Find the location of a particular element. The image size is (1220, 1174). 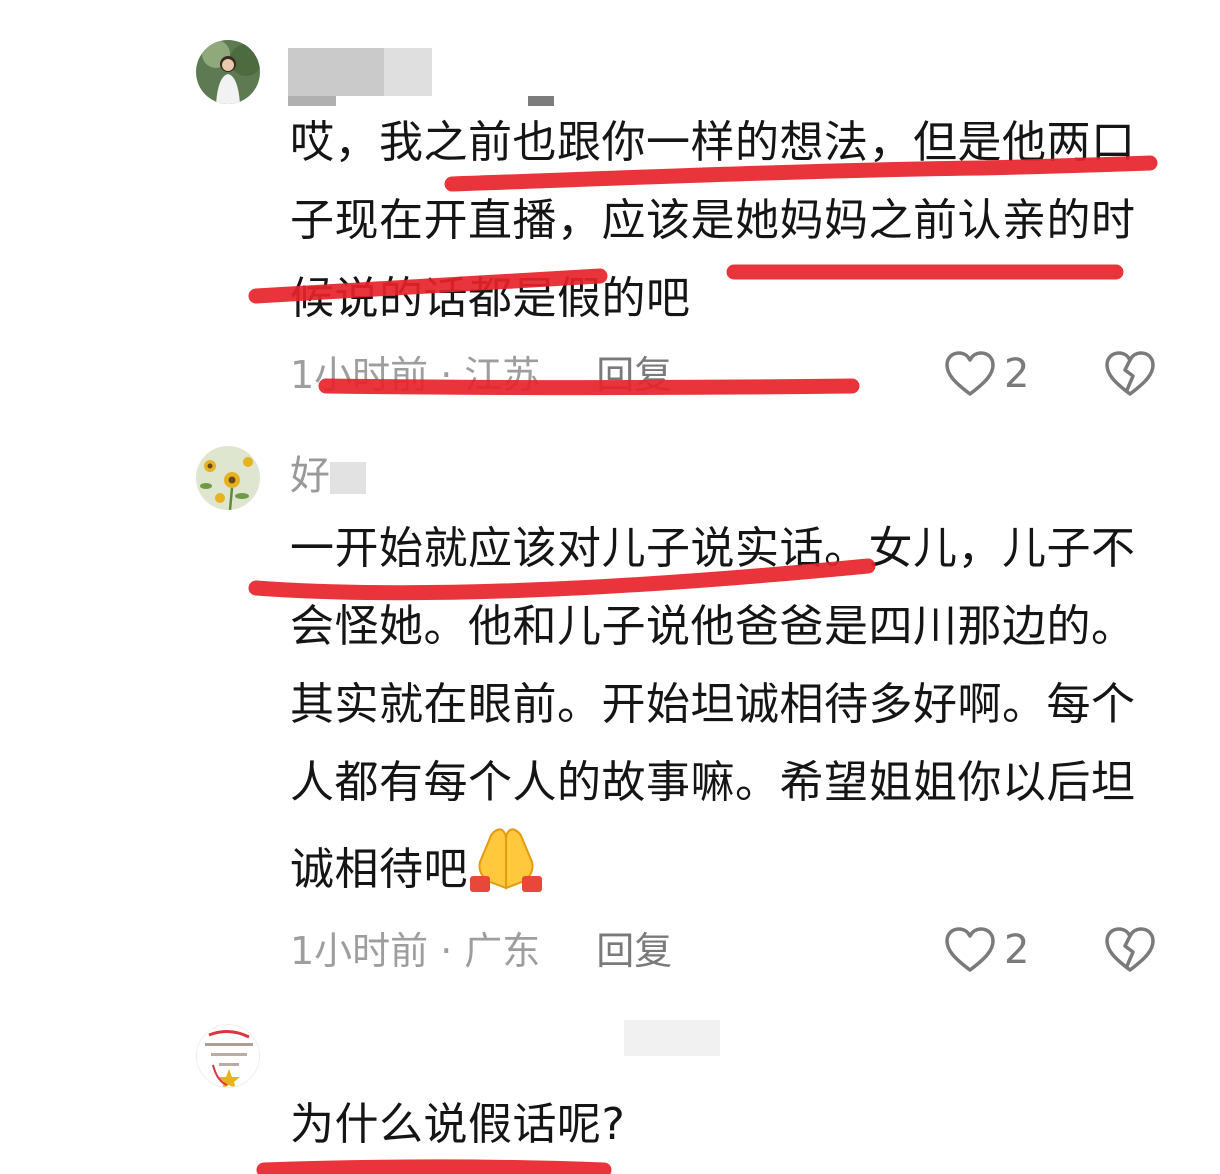

comment-text: 为什么说假话呢? is located at coordinates (458, 1124).